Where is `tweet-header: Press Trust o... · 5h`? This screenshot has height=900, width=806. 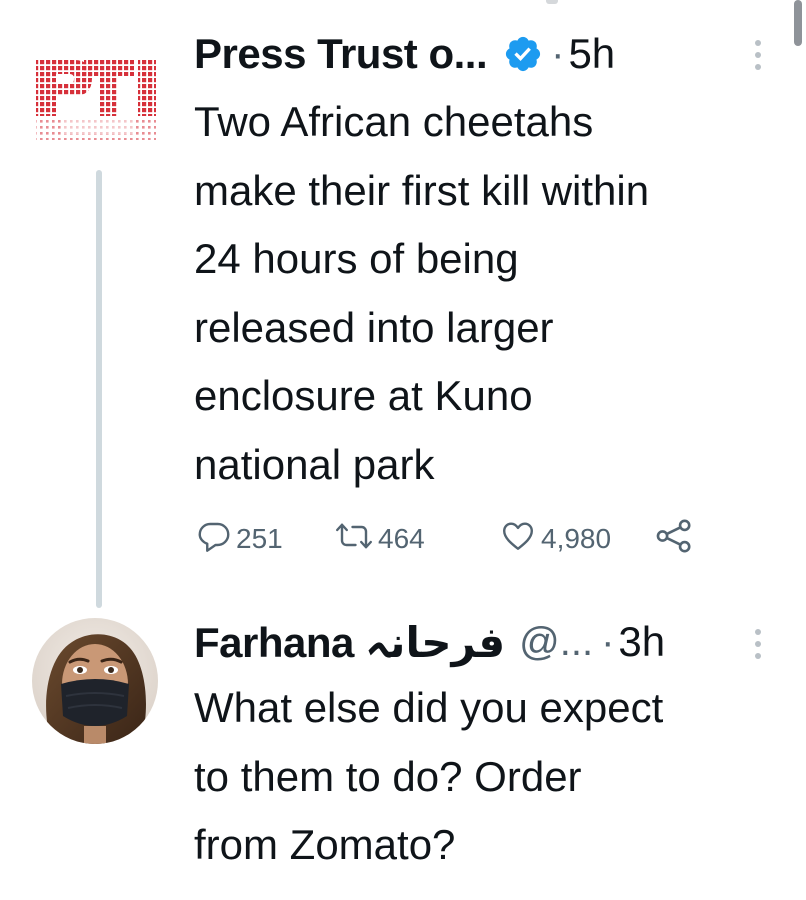
tweet-header: Press Trust o... · 5h is located at coordinates (404, 54).